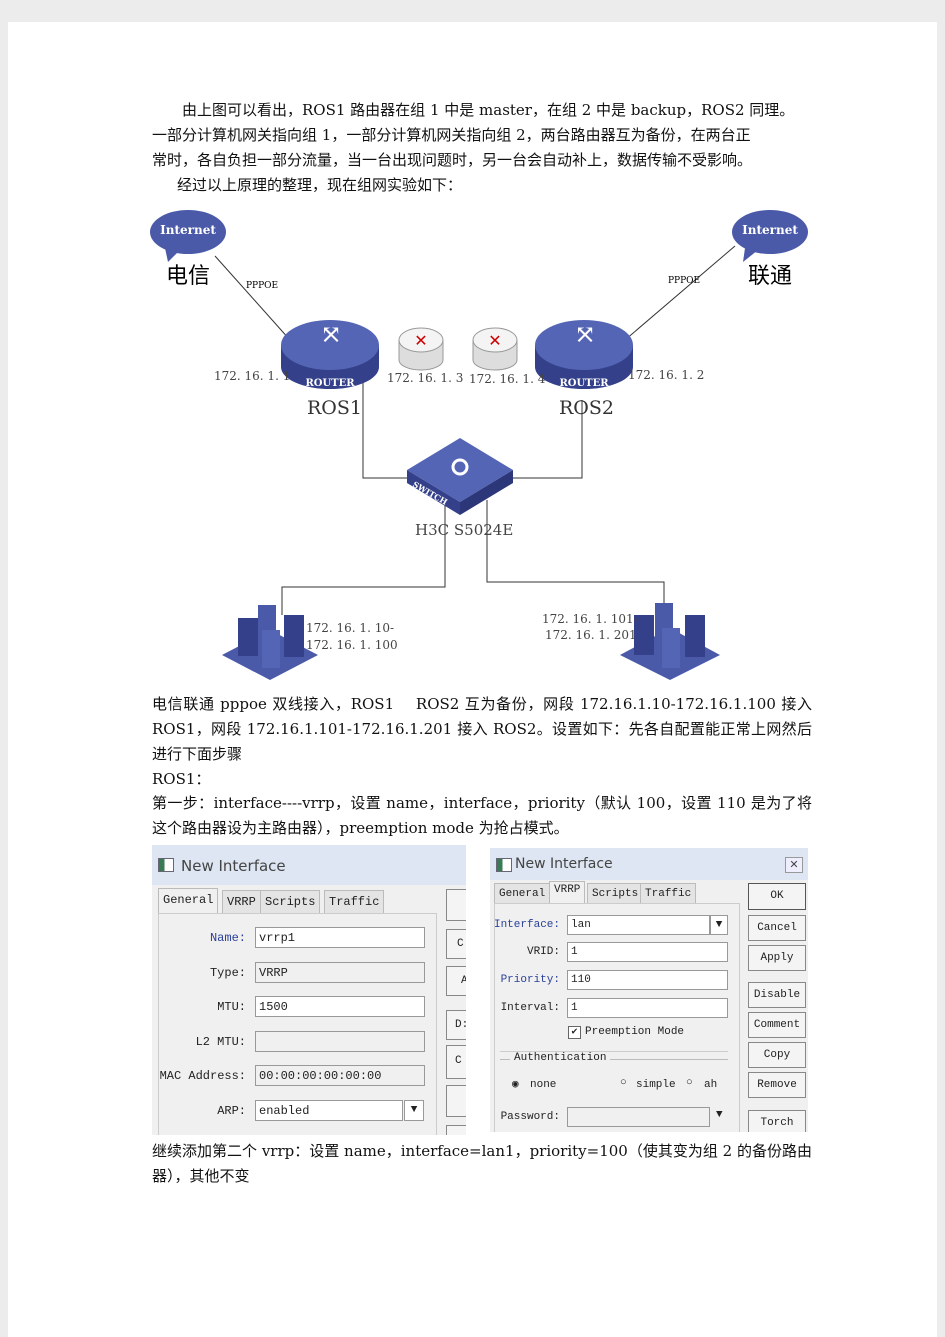  What do you see at coordinates (340, 1075) in the screenshot?
I see `mac-address-field: 00:00:00:00:00:00` at bounding box center [340, 1075].